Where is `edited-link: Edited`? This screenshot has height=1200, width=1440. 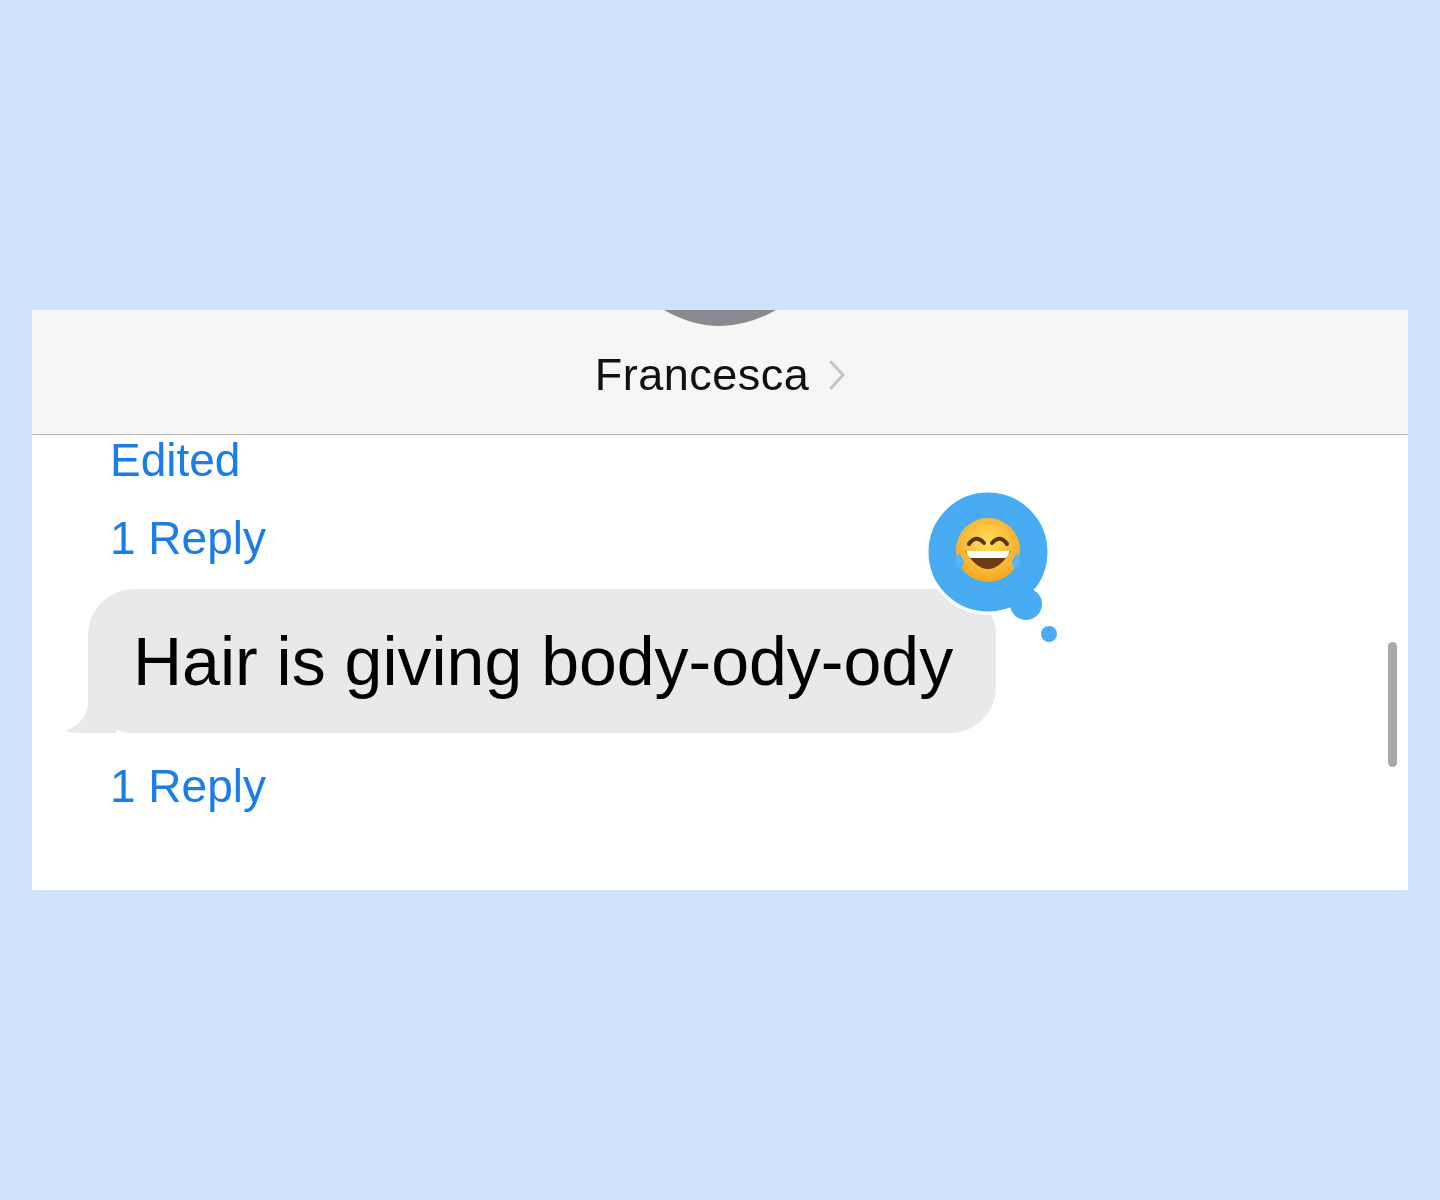 edited-link: Edited is located at coordinates (175, 460).